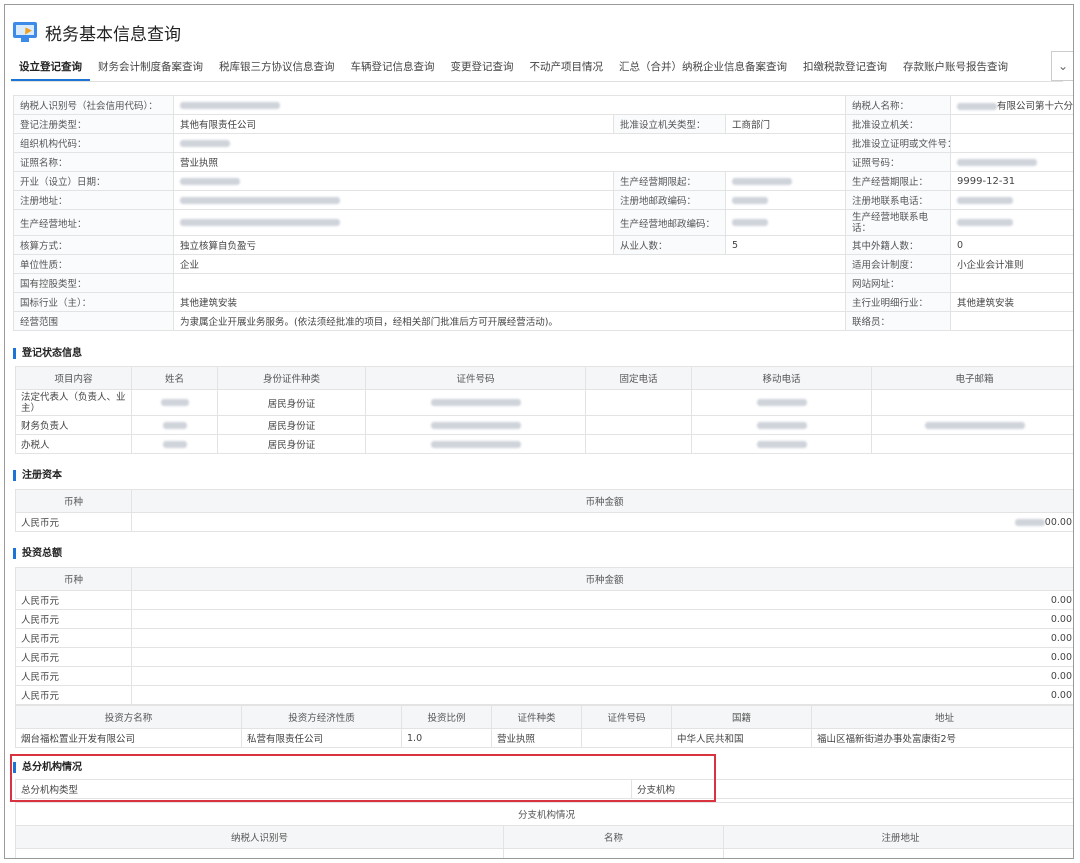  What do you see at coordinates (669, 181) in the screenshot?
I see `label-term-start: 生产经营期限起：` at bounding box center [669, 181].